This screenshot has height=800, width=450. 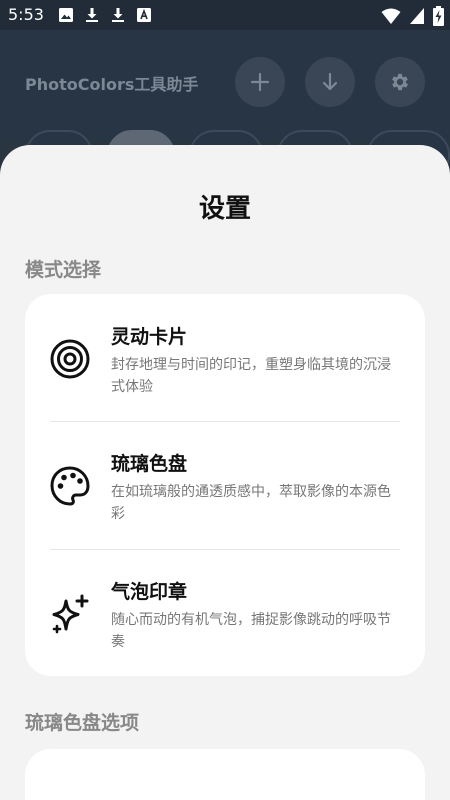 I want to click on mode-title: 灵动卡片, so click(x=149, y=337).